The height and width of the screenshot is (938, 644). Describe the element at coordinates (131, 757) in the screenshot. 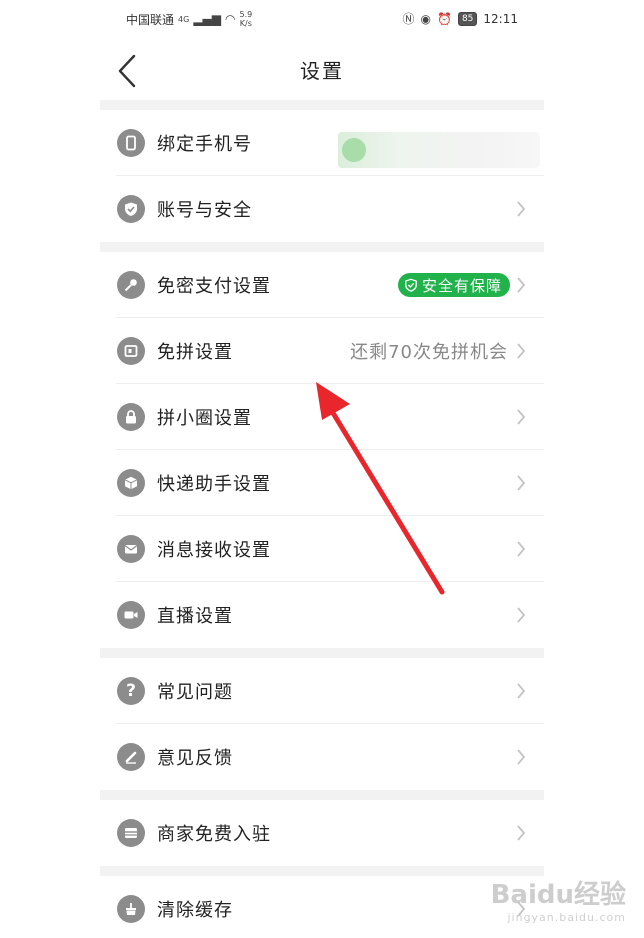

I see `pencil-icon` at that location.